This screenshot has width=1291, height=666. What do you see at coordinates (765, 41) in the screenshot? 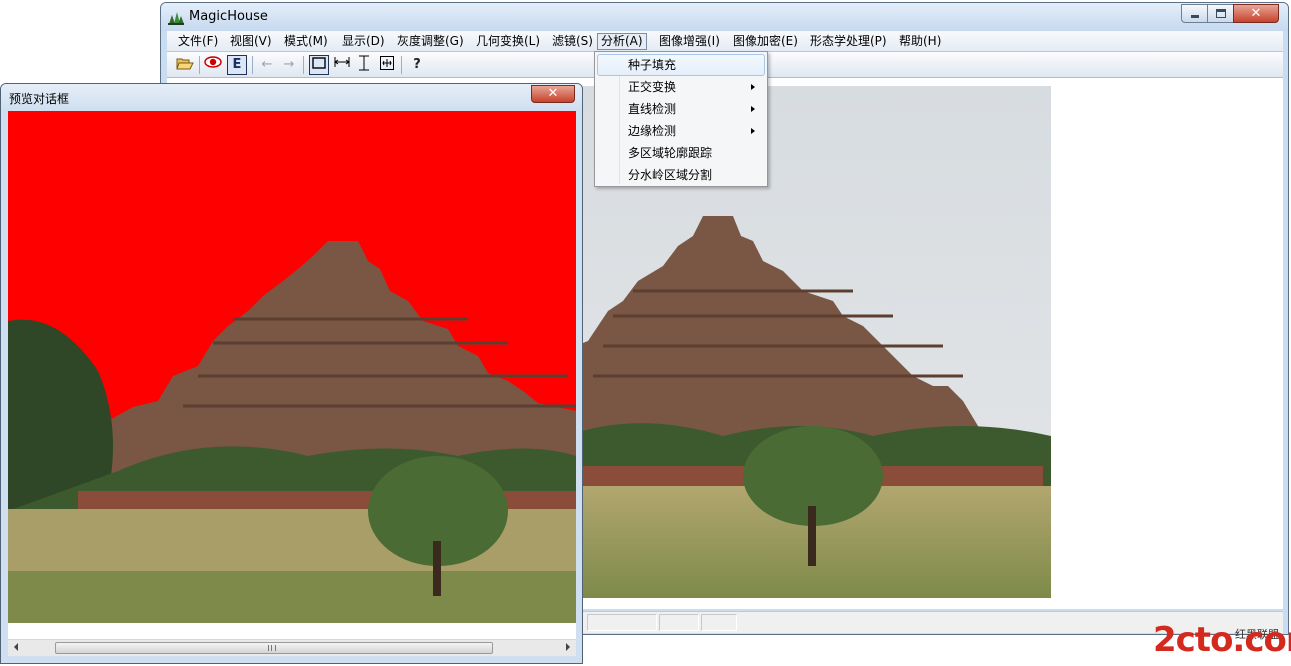
I see `menu-encrypt: 图像加密(E)` at bounding box center [765, 41].